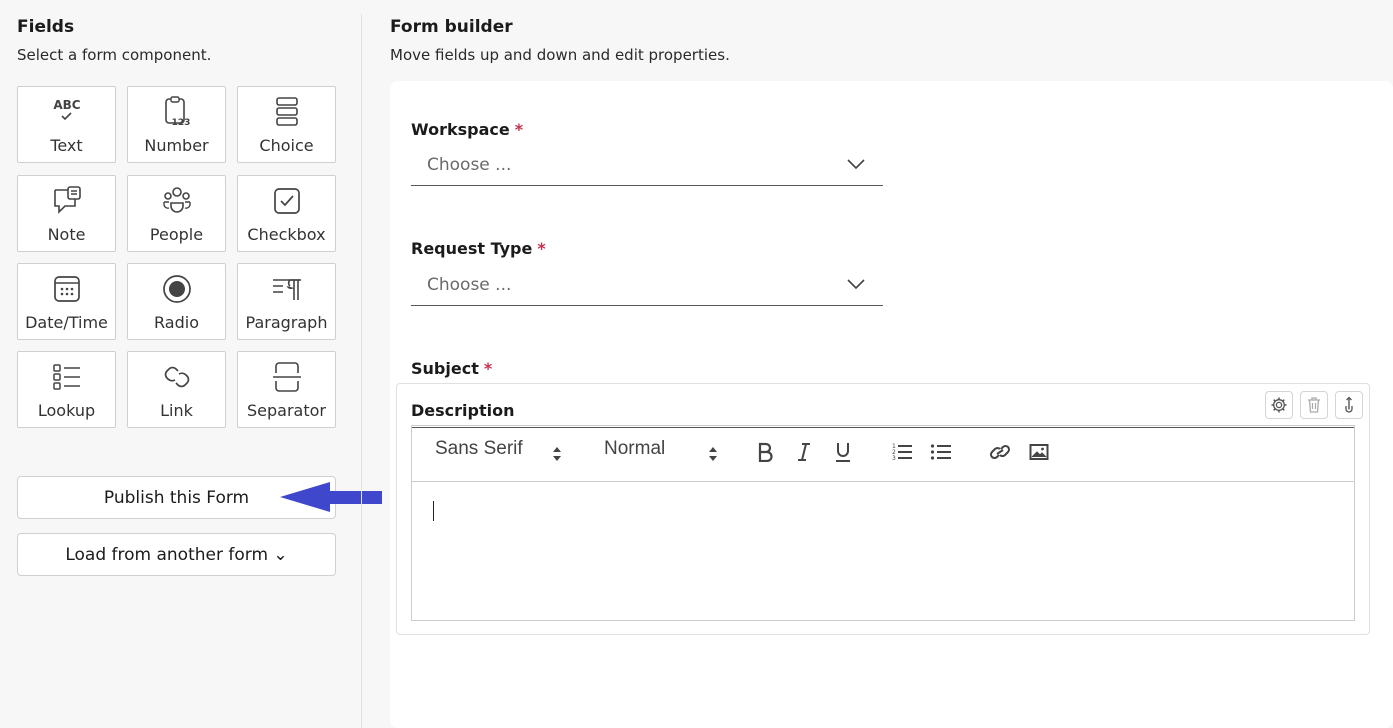 This screenshot has width=1393, height=728. I want to click on field-tile-datetime: Date/Time, so click(66, 301).